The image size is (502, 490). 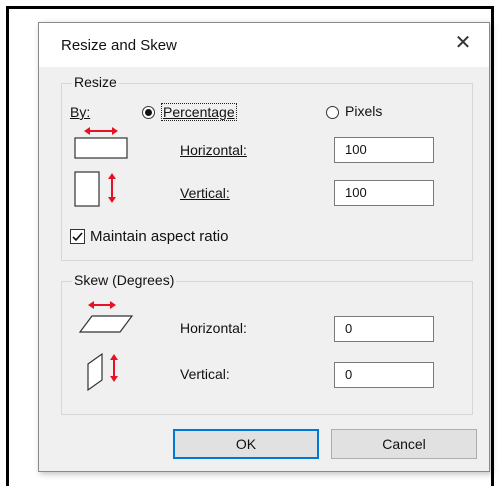 I want to click on resize-horizontal-input: 100, so click(x=384, y=150).